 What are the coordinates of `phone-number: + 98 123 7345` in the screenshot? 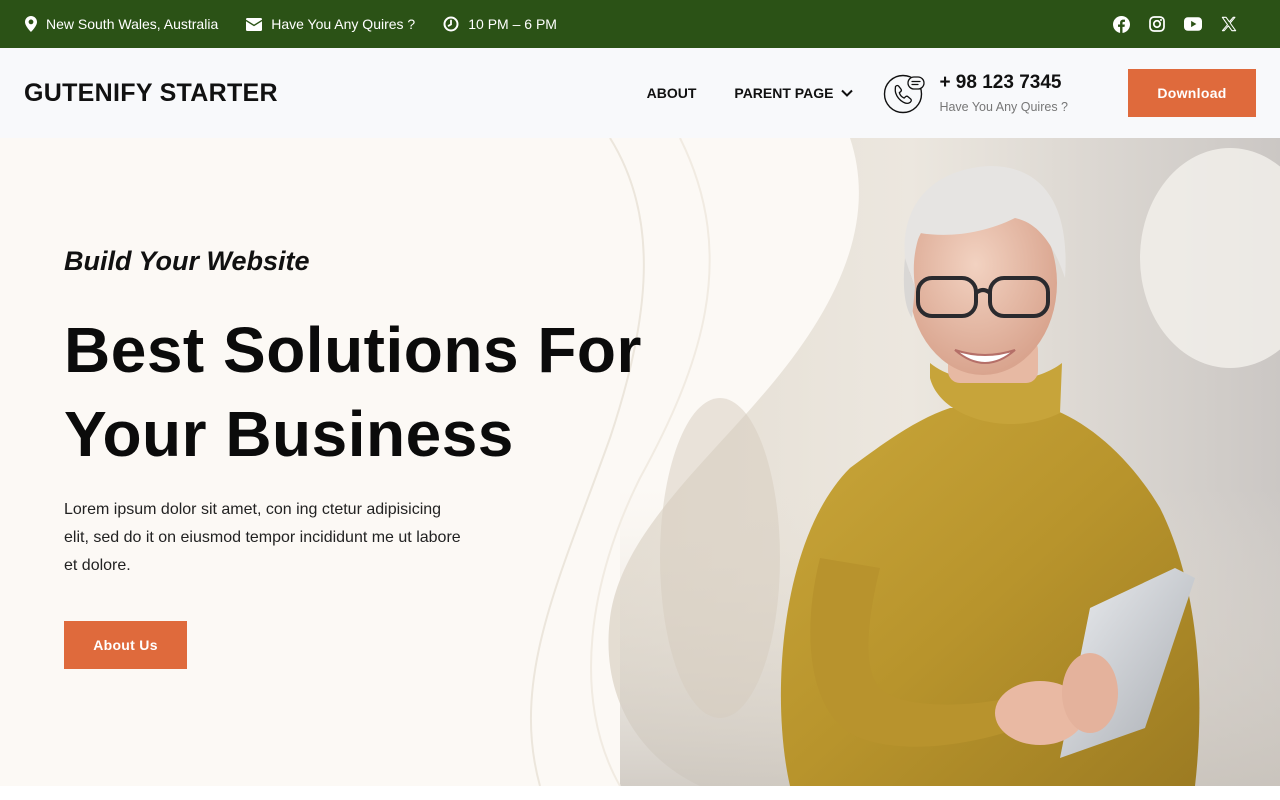 It's located at (1003, 83).